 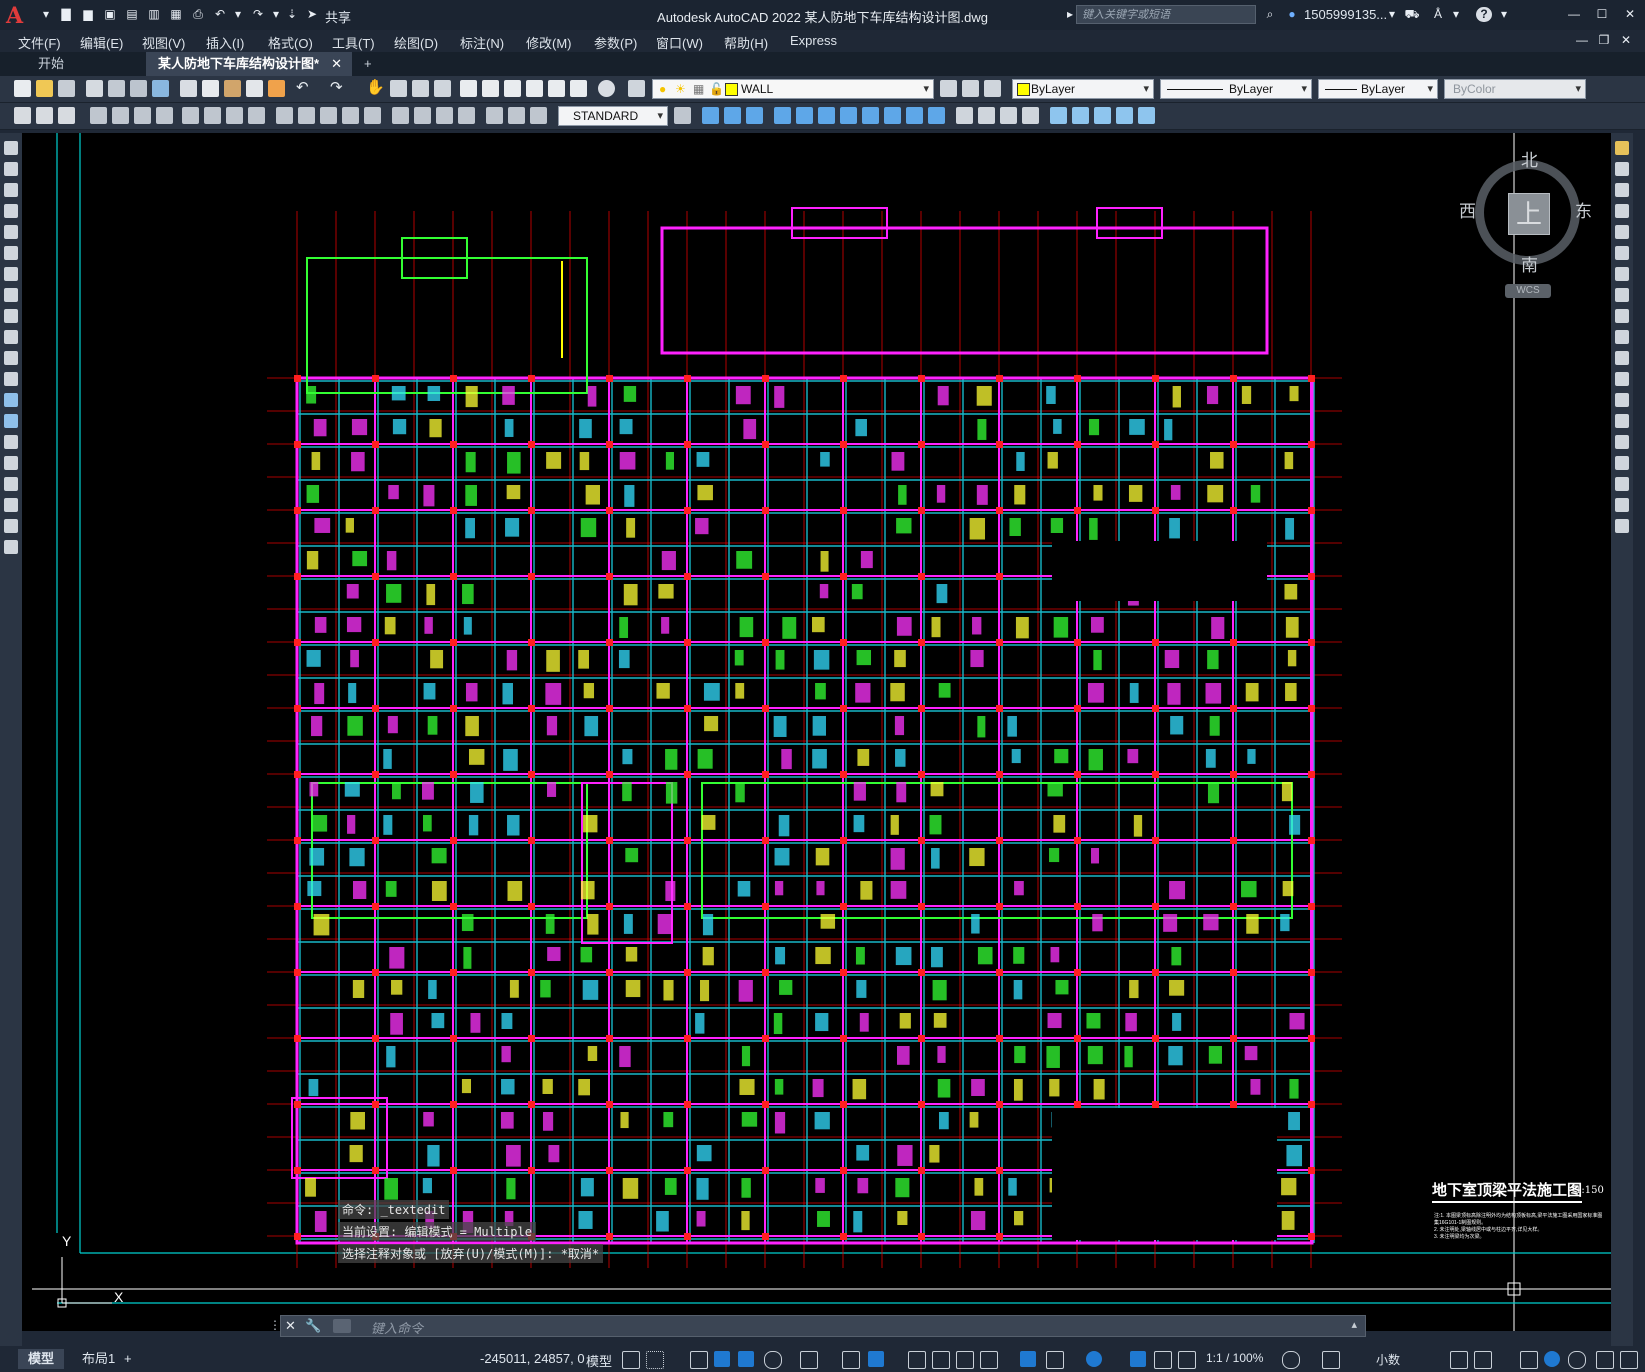 What do you see at coordinates (992, 88) in the screenshot?
I see `layer-state-icon` at bounding box center [992, 88].